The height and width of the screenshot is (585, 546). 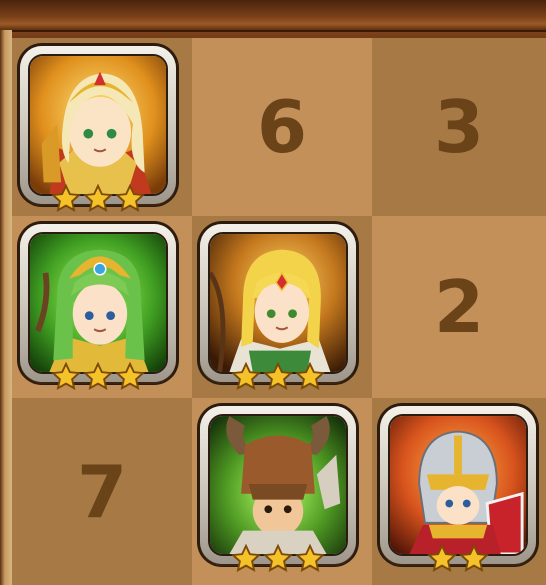 I want to click on grid-cell-r1c2: 6, so click(x=282, y=127).